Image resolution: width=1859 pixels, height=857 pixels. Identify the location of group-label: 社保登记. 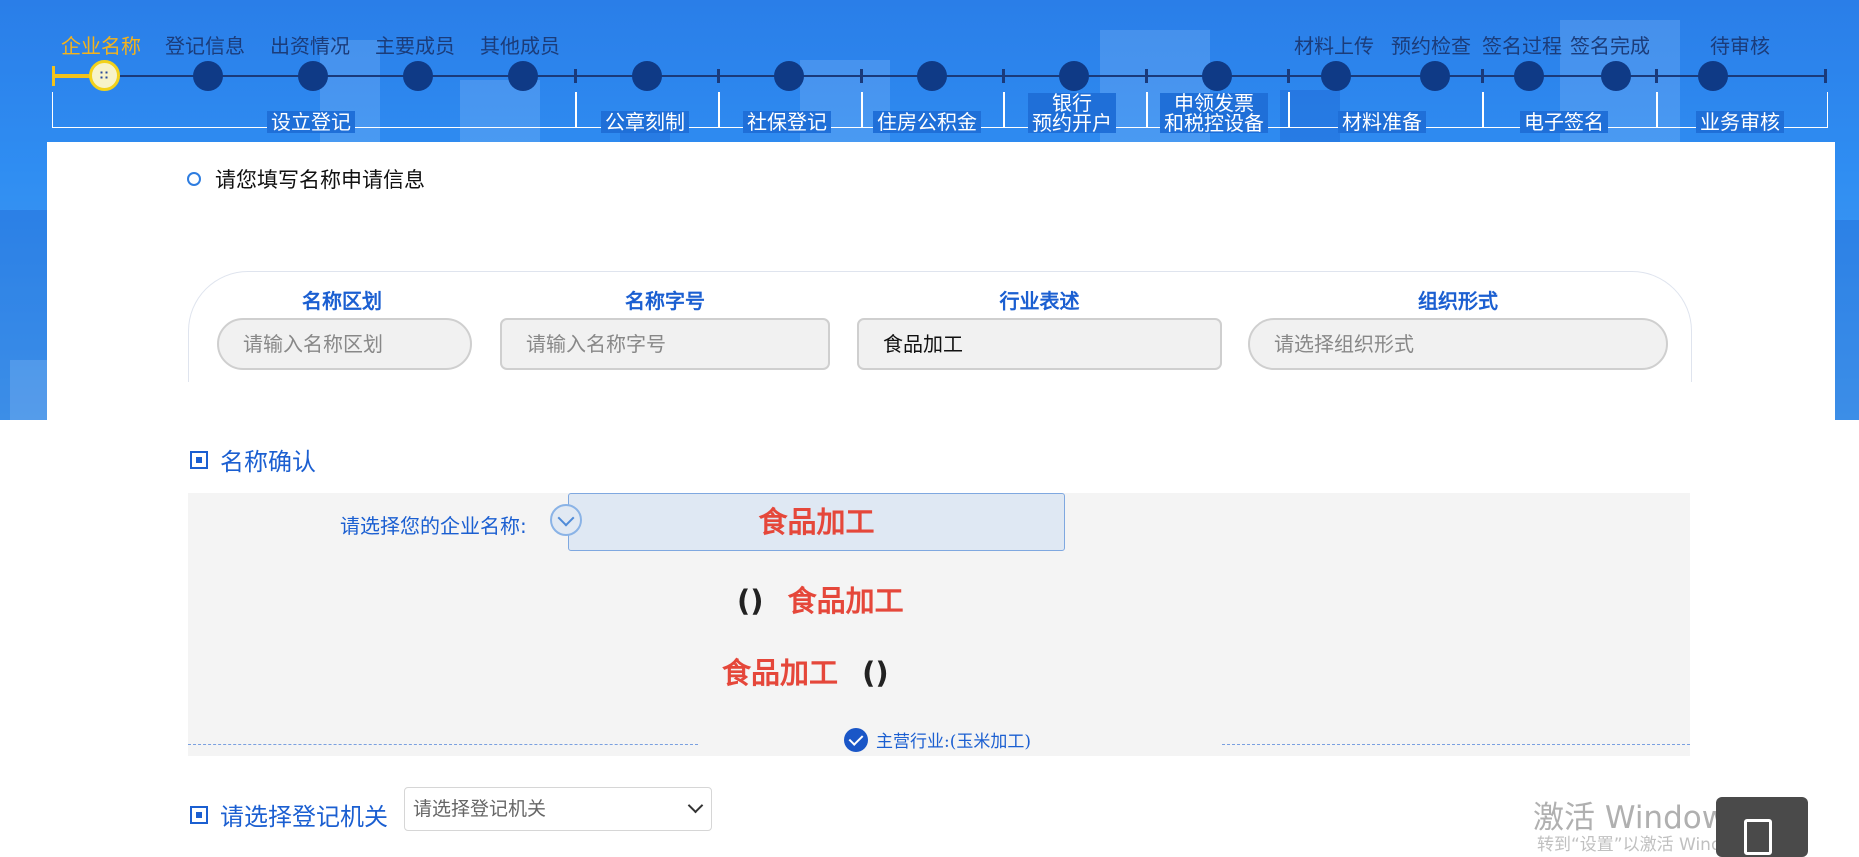
(787, 122).